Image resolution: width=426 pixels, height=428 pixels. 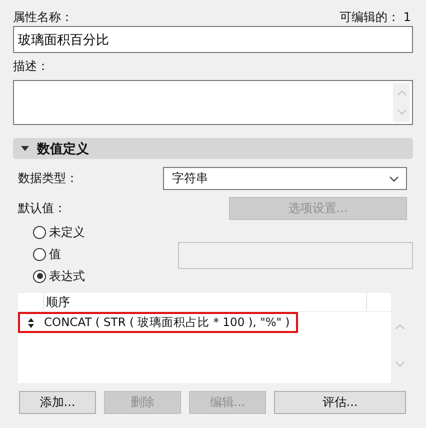 I want to click on editable-count: 可编辑的： 1, so click(x=375, y=17).